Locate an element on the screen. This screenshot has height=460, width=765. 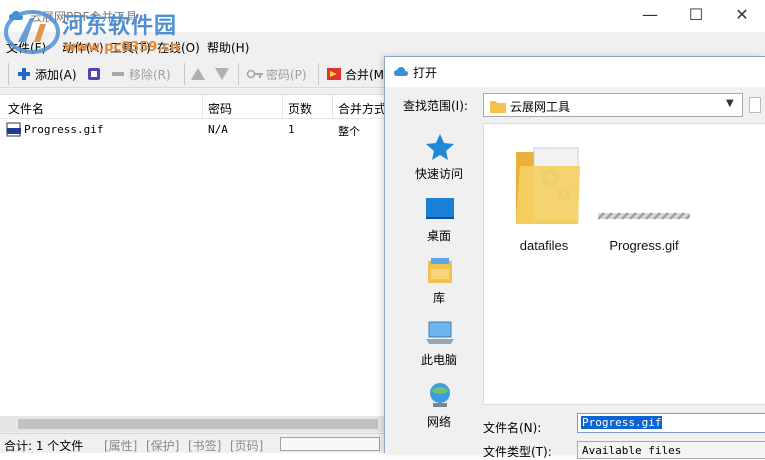
dialog-title-bar: 打开 is located at coordinates (575, 72).